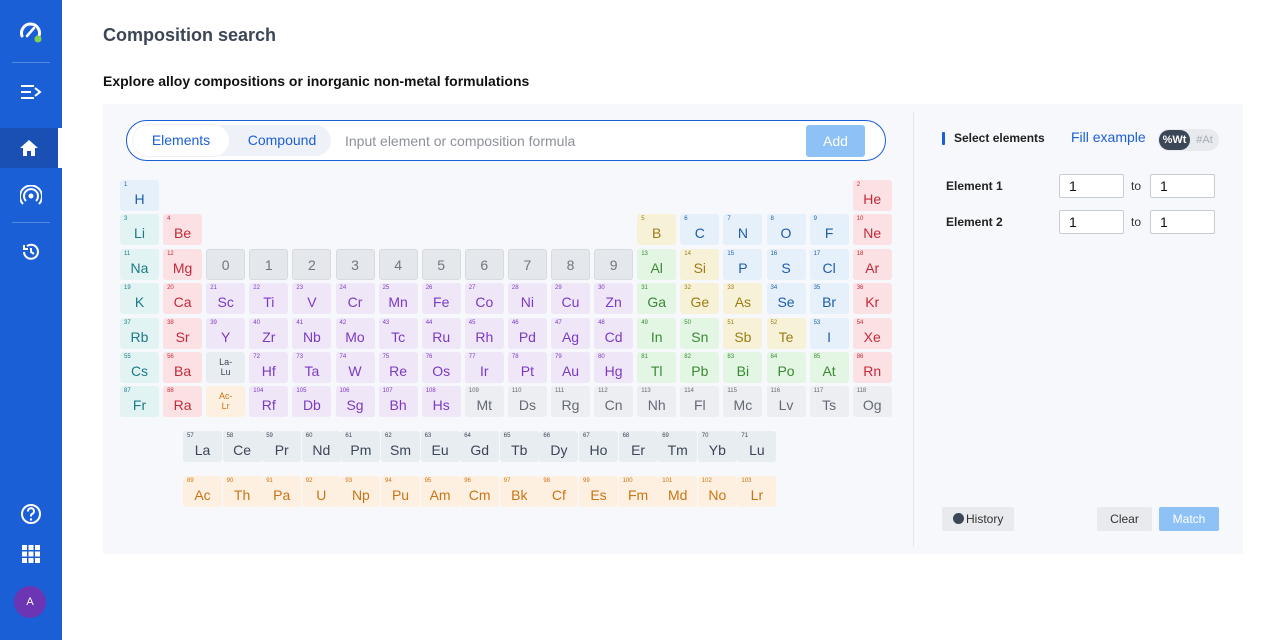 The width and height of the screenshot is (1280, 640). I want to click on element-cell-br: 35 Br, so click(829, 299).